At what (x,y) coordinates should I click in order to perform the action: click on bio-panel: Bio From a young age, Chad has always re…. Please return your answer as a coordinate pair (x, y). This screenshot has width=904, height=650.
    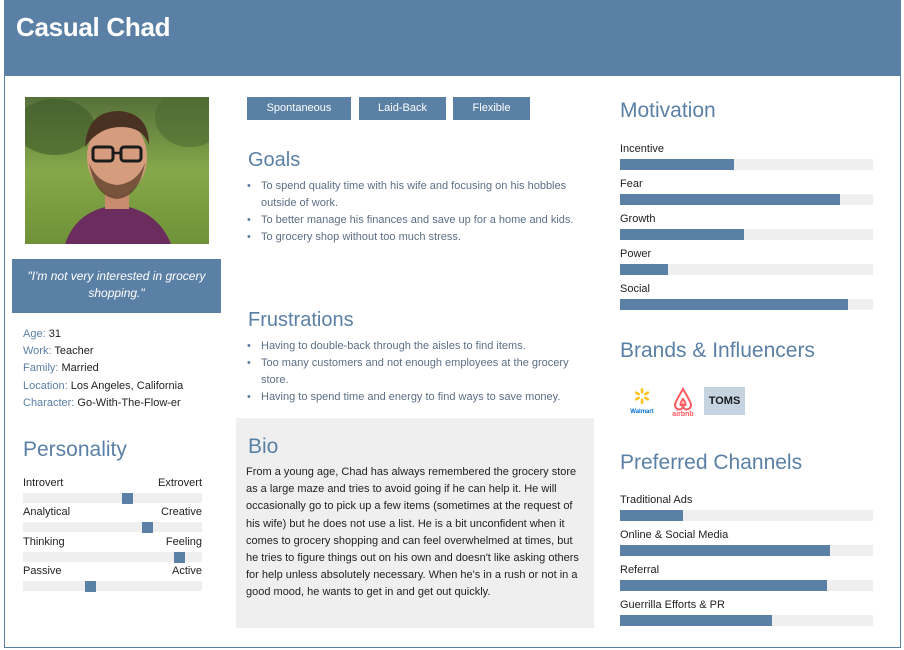
    Looking at the image, I should click on (415, 523).